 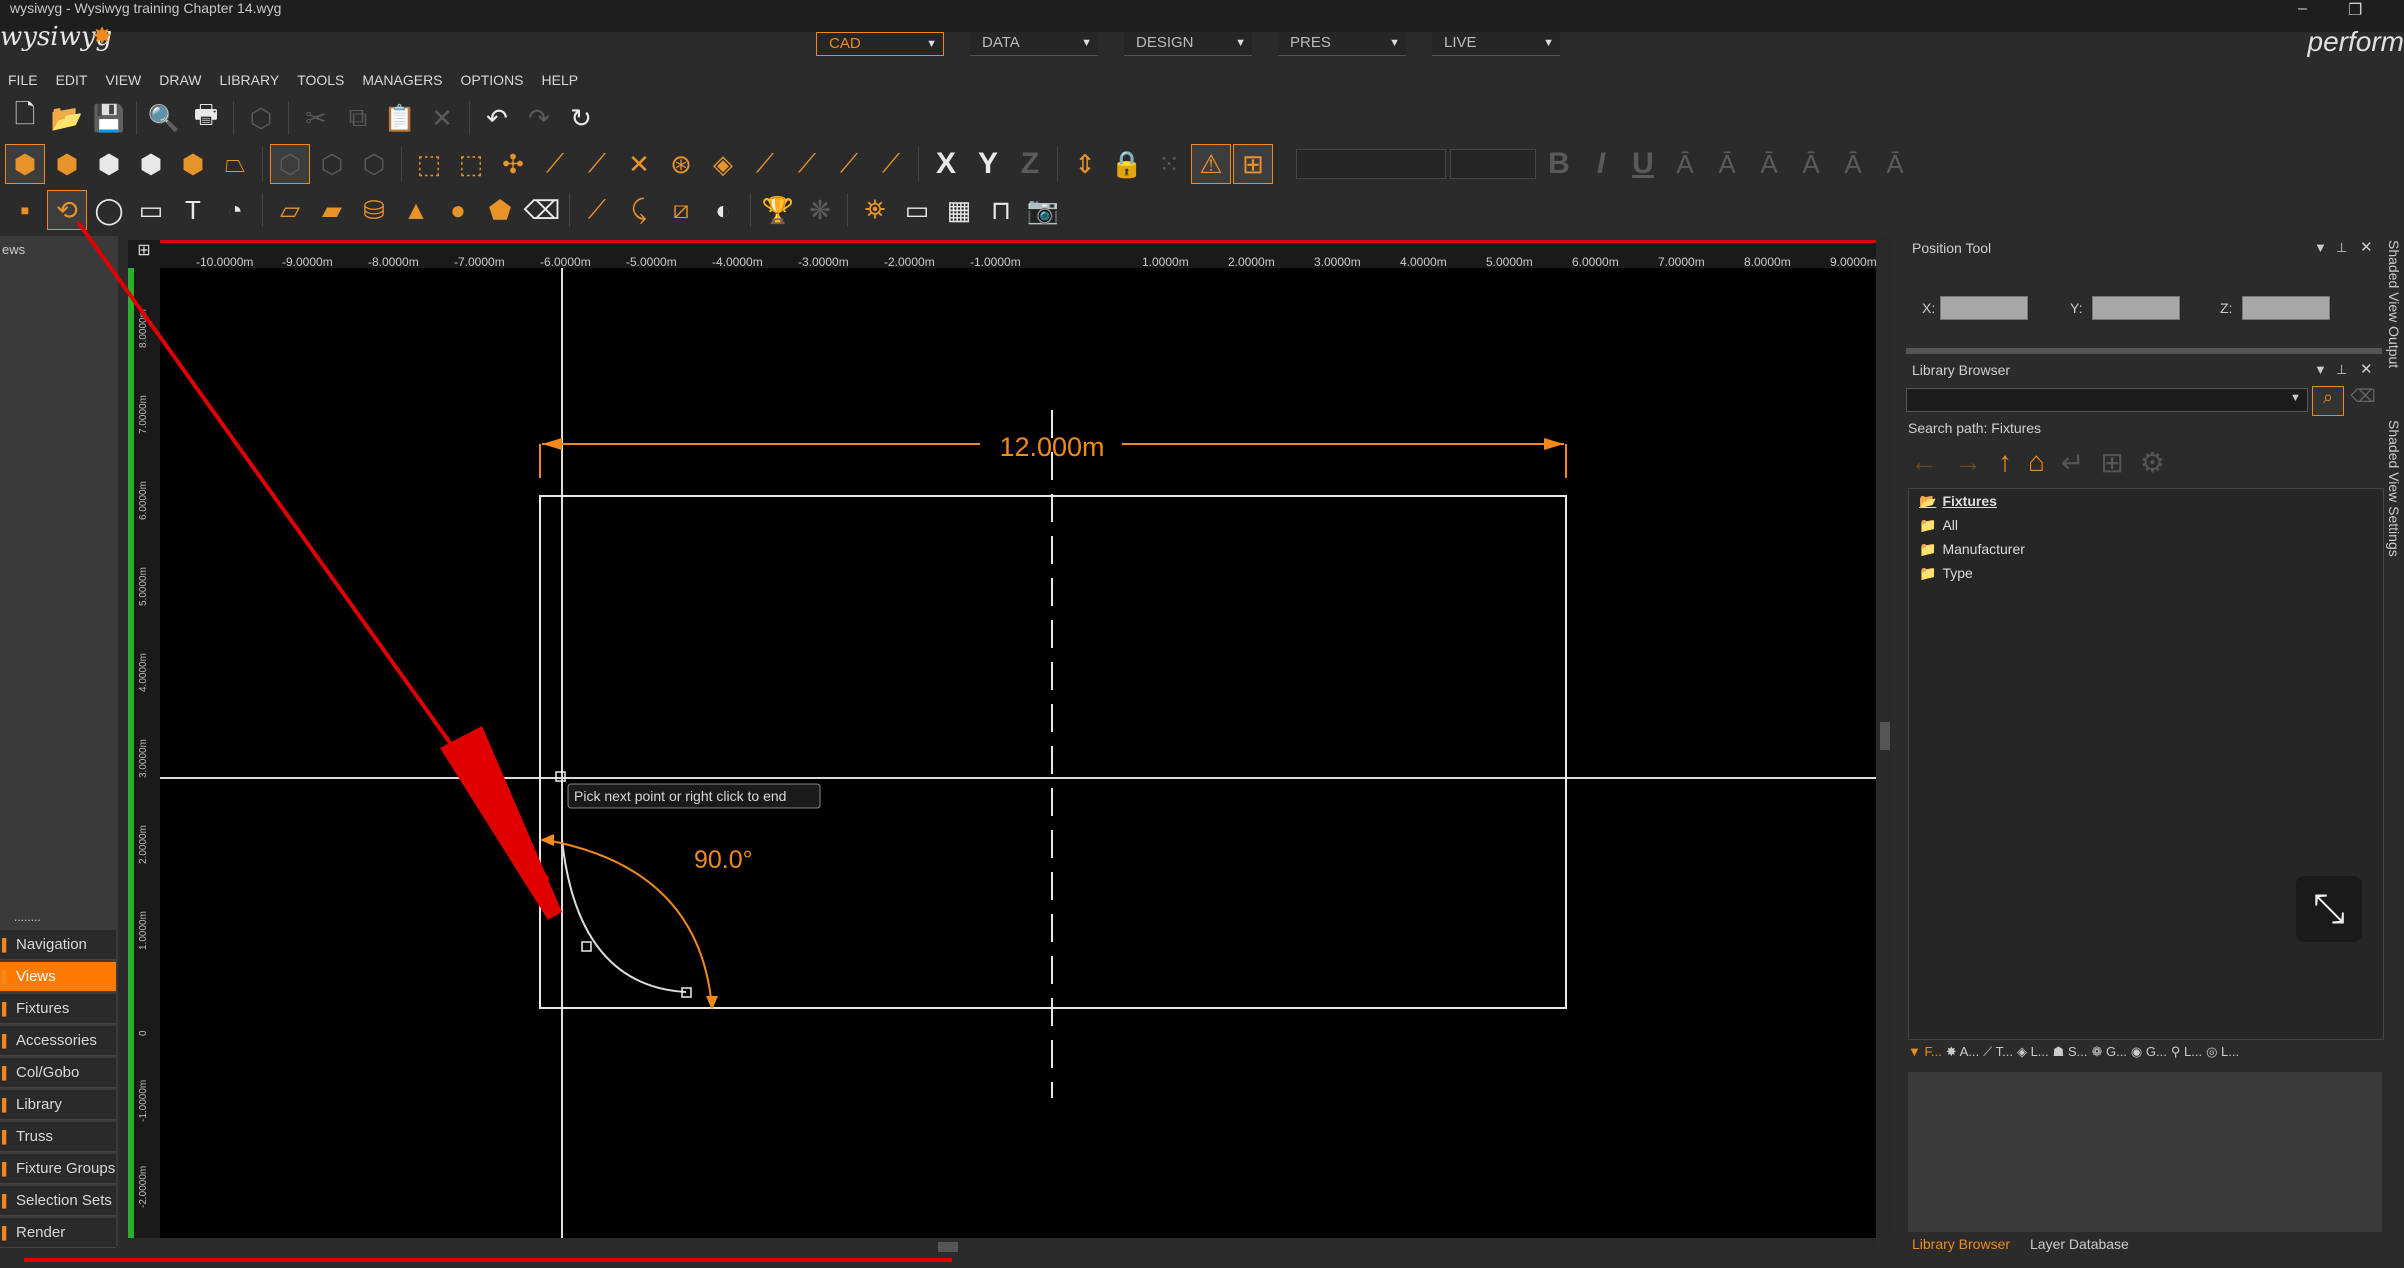 I want to click on search-path: Search path: Fixtures, so click(x=1975, y=428).